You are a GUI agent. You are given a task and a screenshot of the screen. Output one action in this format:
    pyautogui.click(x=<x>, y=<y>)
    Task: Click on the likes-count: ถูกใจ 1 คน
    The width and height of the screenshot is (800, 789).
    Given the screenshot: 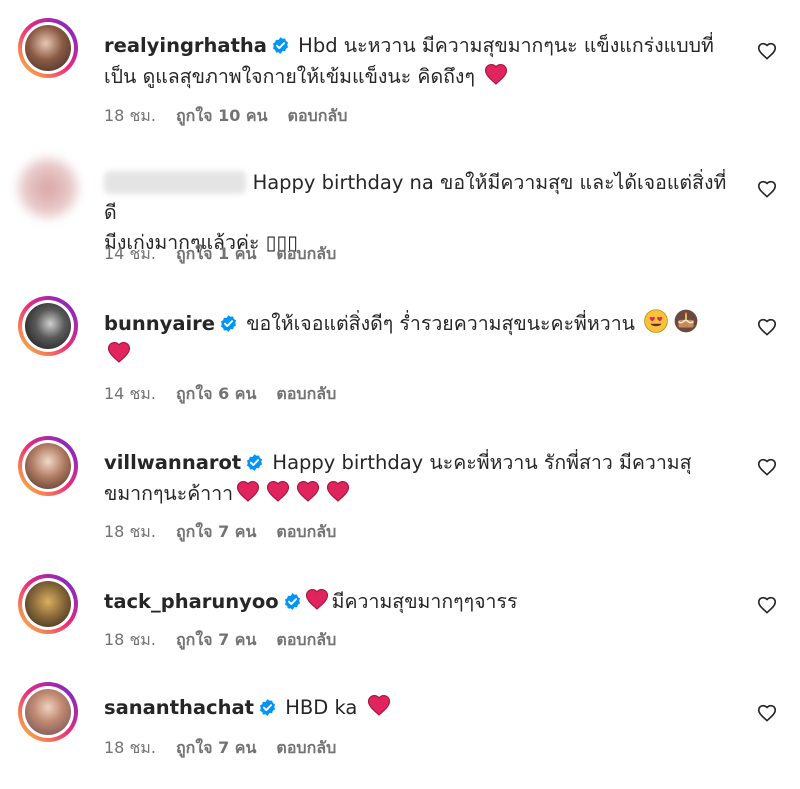 What is the action you would take?
    pyautogui.click(x=216, y=254)
    